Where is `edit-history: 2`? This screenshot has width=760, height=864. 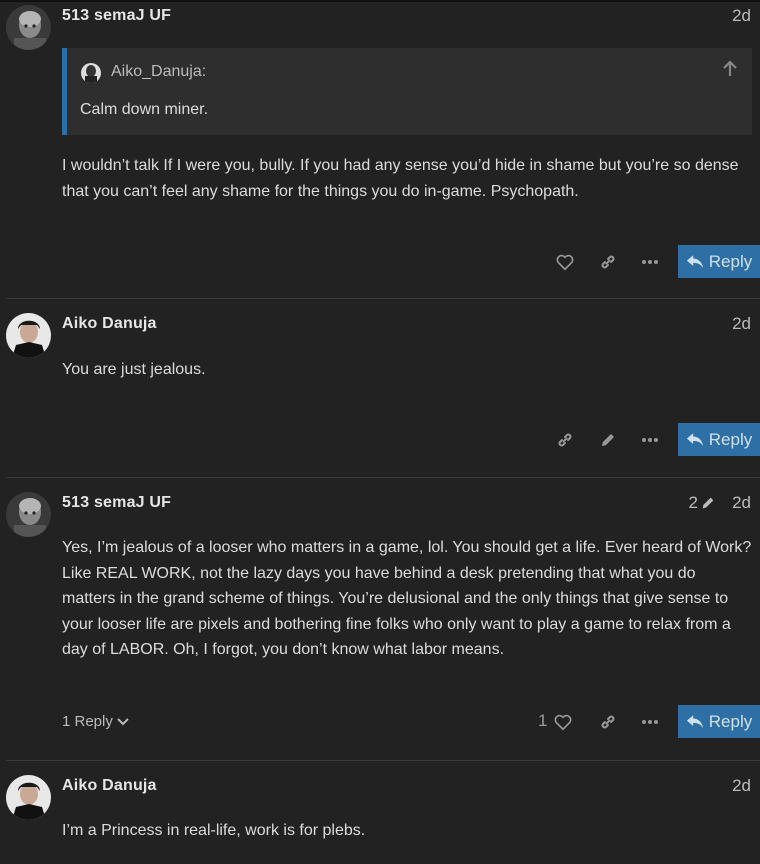
edit-history: 2 is located at coordinates (702, 503).